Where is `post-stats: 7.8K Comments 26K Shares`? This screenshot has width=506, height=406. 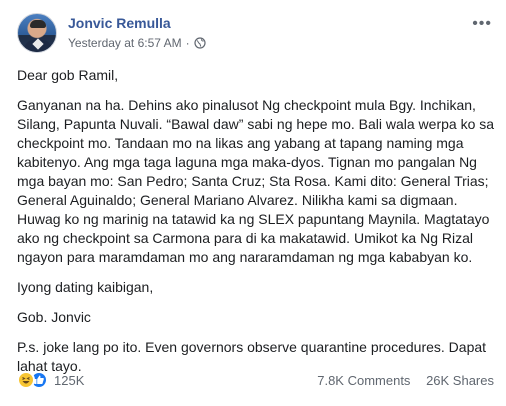
post-stats: 7.8K Comments 26K Shares is located at coordinates (399, 380).